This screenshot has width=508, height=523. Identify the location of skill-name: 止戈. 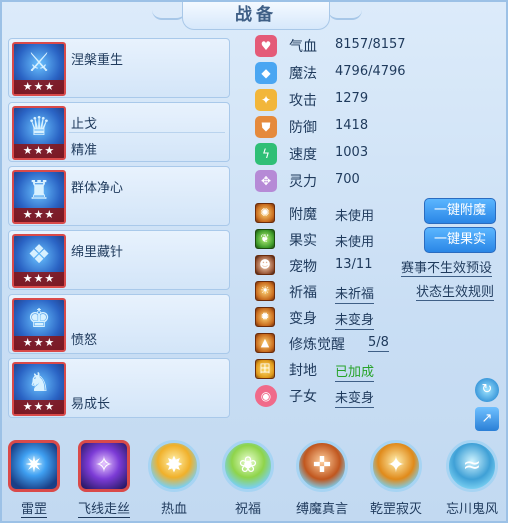
(84, 124).